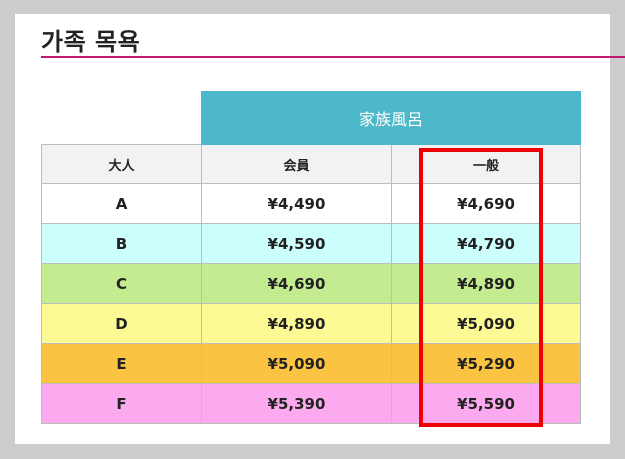  Describe the element at coordinates (486, 243) in the screenshot. I see `general-price: ¥4,790` at that location.